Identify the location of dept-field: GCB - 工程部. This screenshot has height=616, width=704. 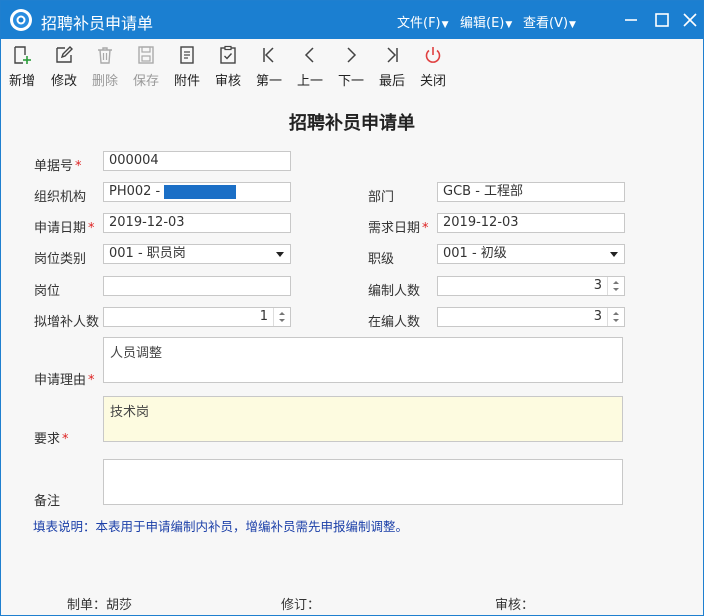
(531, 192).